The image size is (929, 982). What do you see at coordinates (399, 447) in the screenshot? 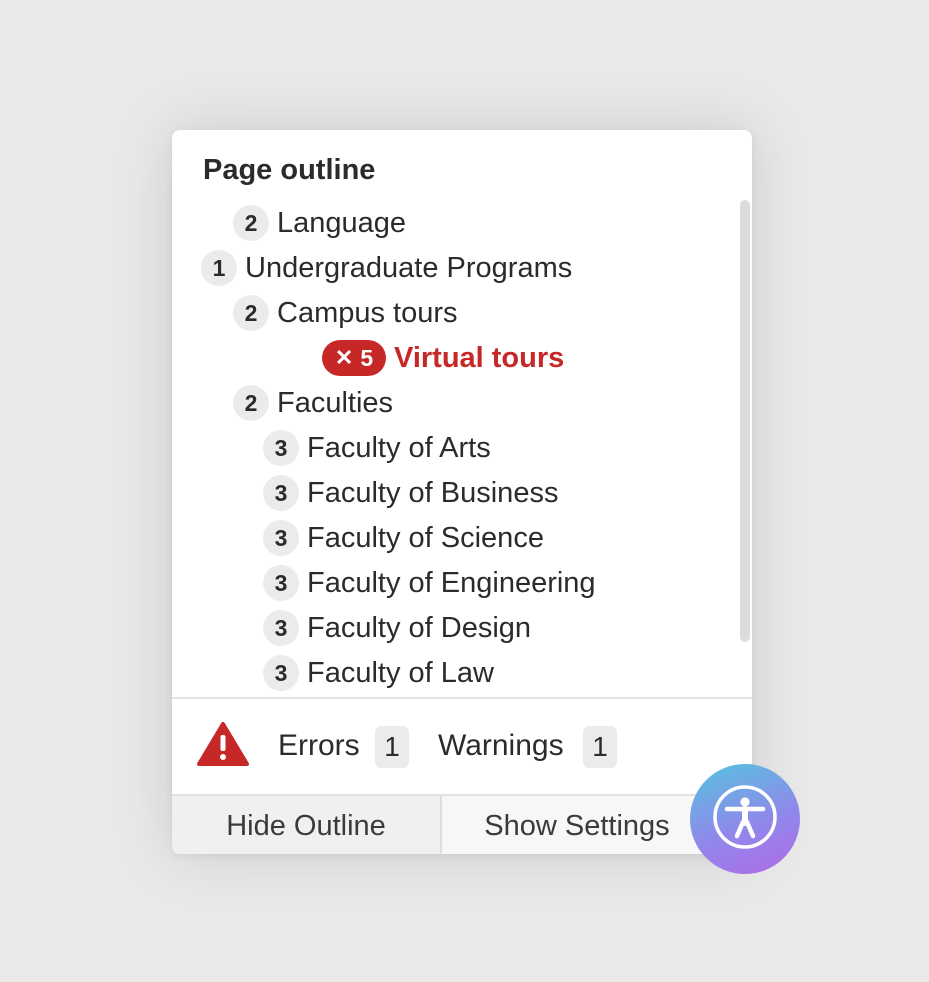
I see `outline-item-label: Faculty of Arts` at bounding box center [399, 447].